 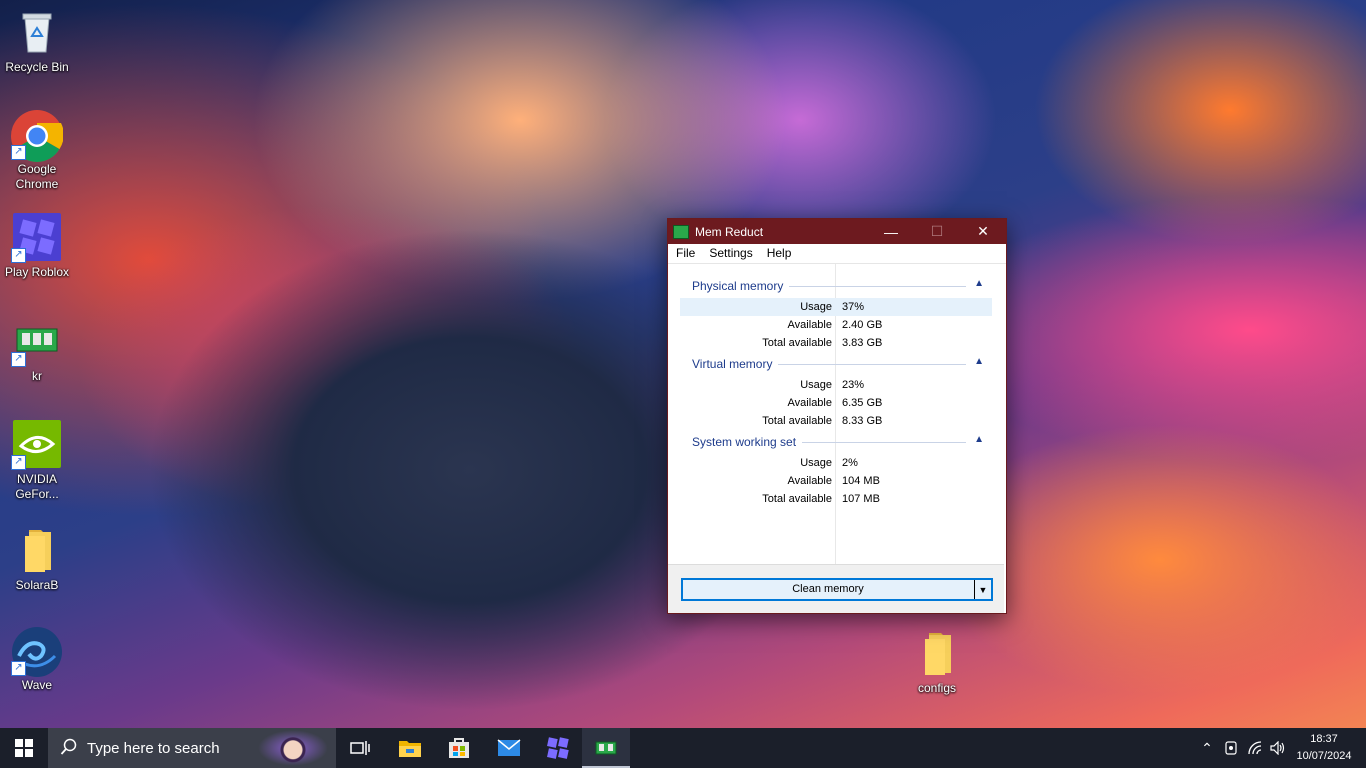 What do you see at coordinates (778, 253) in the screenshot?
I see `menu-help: Help` at bounding box center [778, 253].